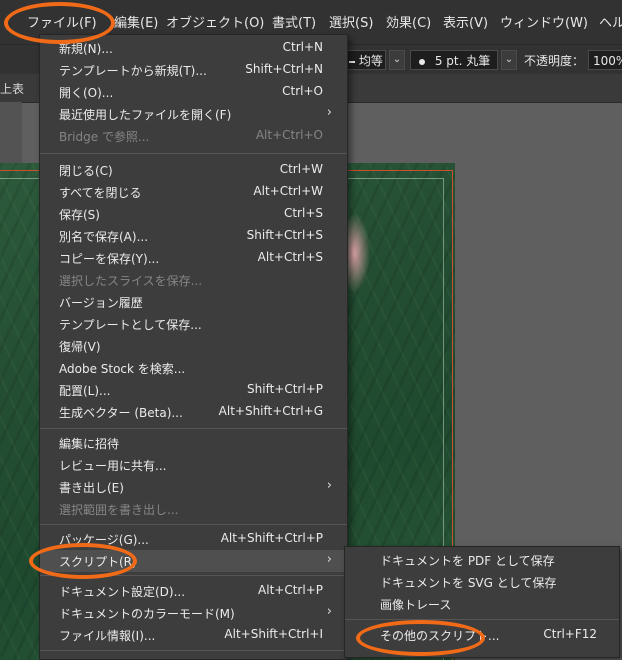 Image resolution: width=622 pixels, height=660 pixels. I want to click on menu-file: ファイル(F), so click(62, 21).